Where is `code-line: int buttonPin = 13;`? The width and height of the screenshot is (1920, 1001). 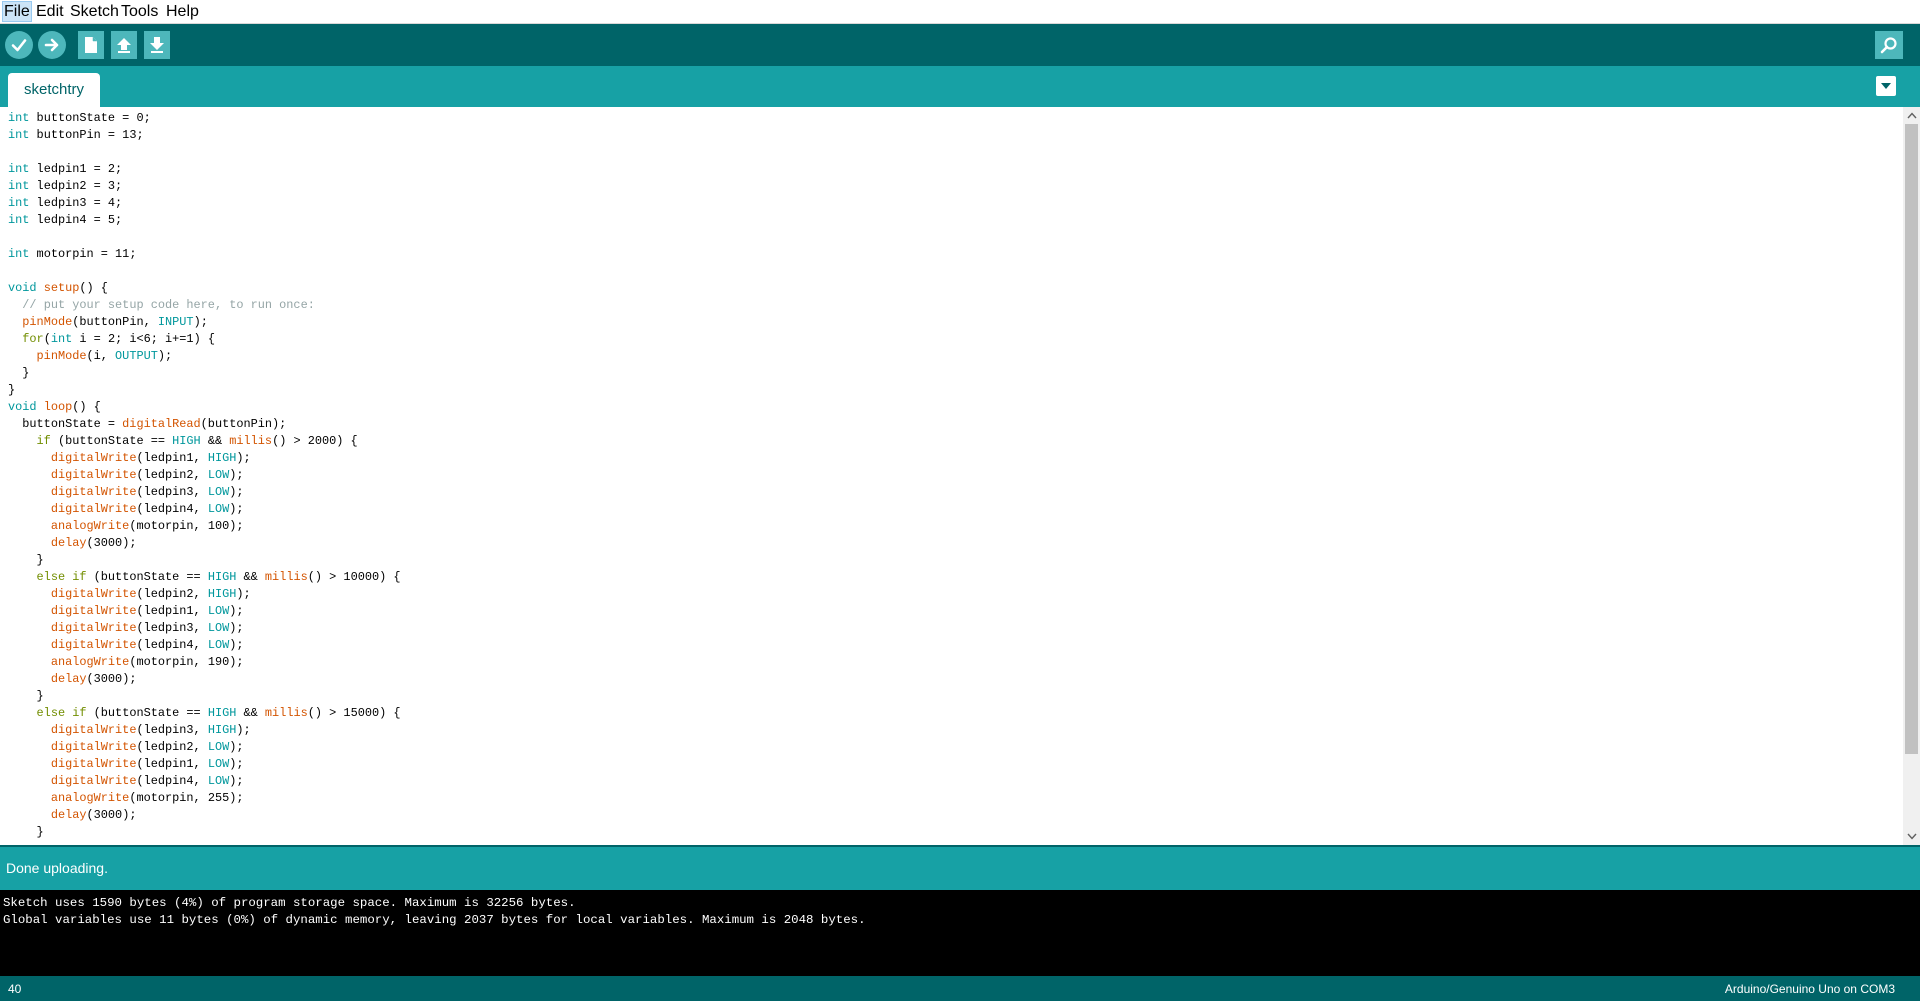 code-line: int buttonPin = 13; is located at coordinates (204, 135).